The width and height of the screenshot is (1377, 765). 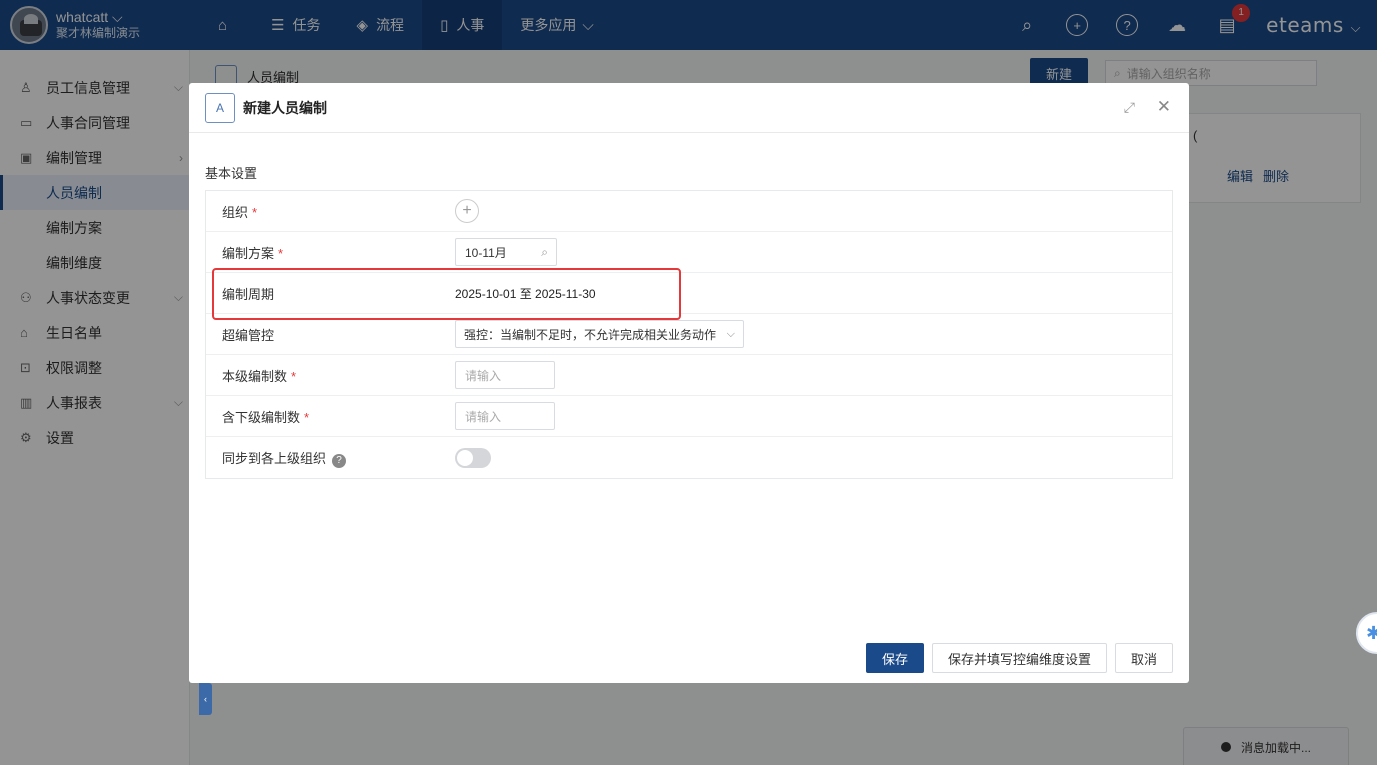 I want to click on sync-label: 同步到各上级组织, so click(x=274, y=458).